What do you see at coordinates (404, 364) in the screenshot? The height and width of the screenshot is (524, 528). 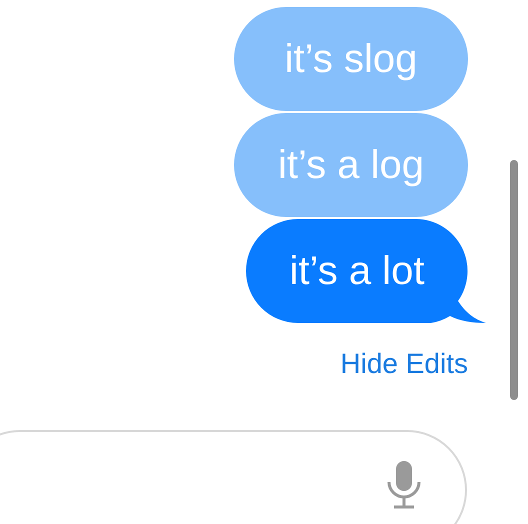 I see `hide-edits-link: Hide Edits` at bounding box center [404, 364].